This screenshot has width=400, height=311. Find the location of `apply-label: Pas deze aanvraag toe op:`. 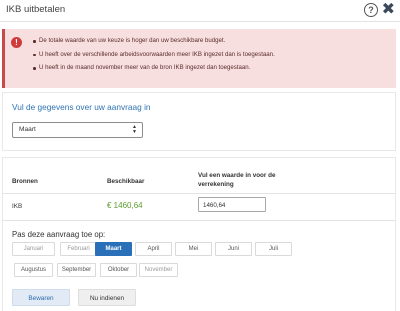

apply-label: Pas deze aanvraag toe op: is located at coordinates (59, 234).